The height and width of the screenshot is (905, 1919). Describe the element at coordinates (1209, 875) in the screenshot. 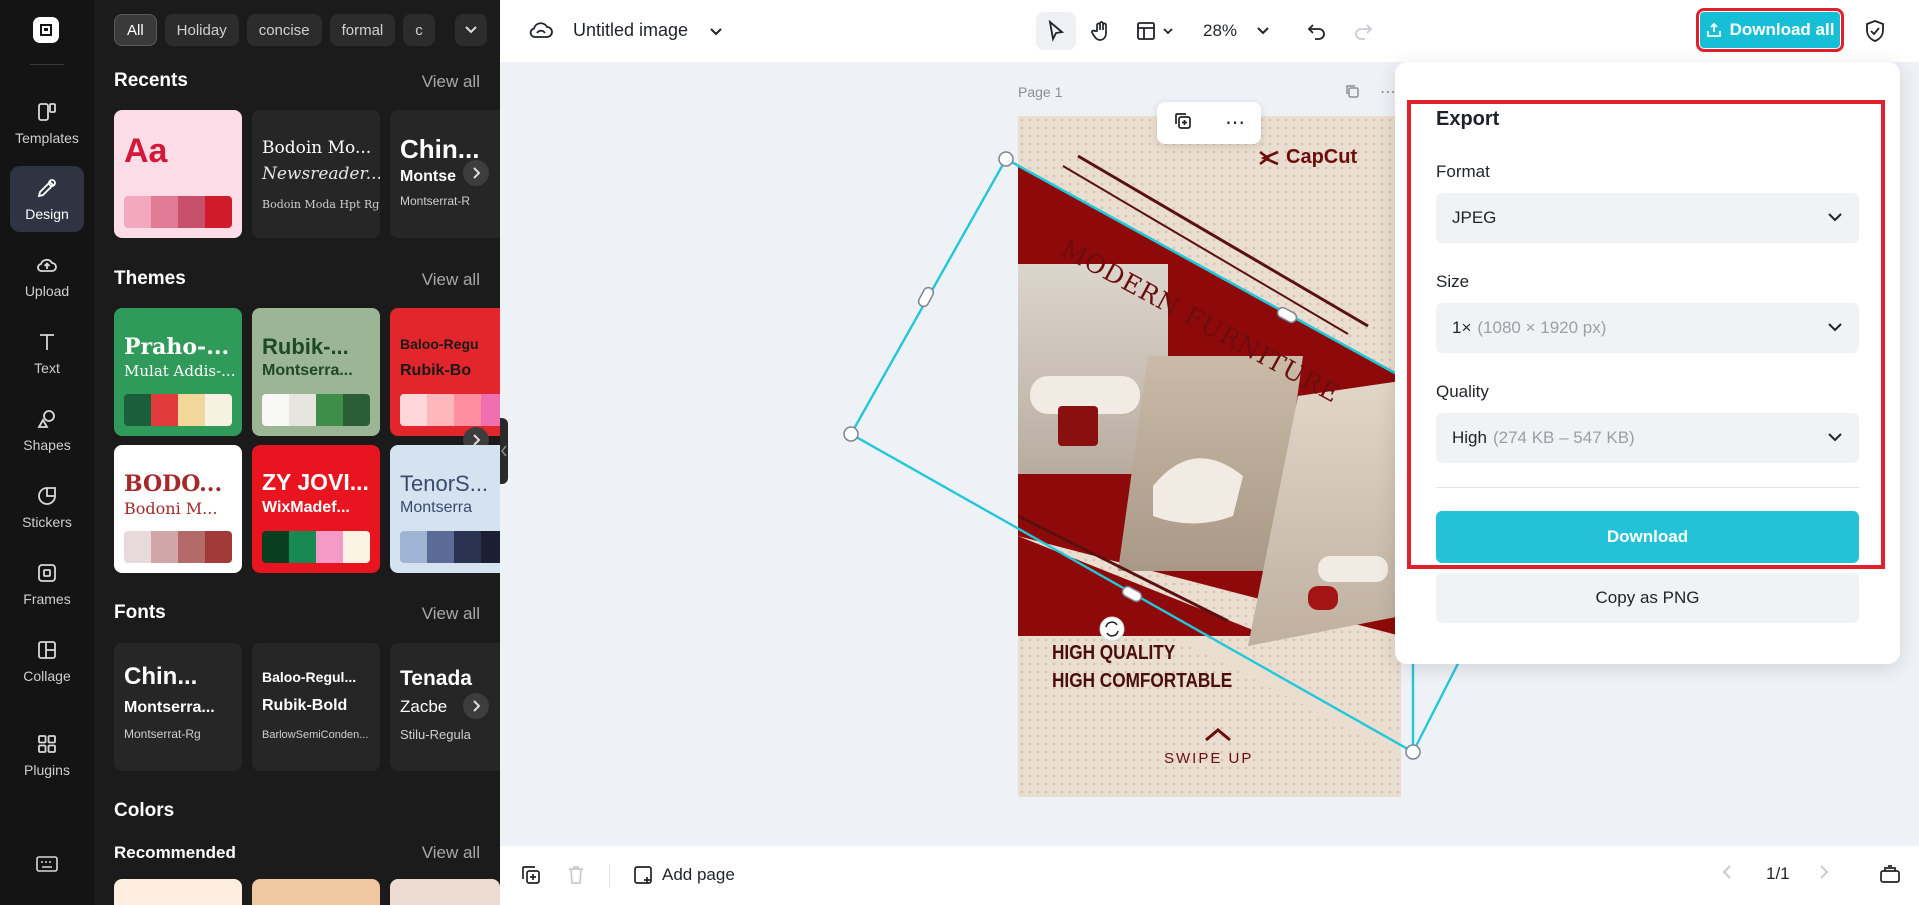

I see `bottom-bar: Add page 1/1` at that location.